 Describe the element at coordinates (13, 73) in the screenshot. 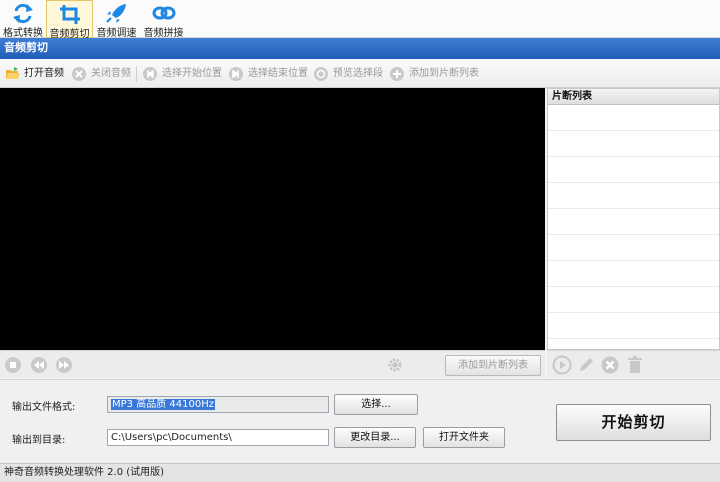

I see `folder-open-icon` at that location.